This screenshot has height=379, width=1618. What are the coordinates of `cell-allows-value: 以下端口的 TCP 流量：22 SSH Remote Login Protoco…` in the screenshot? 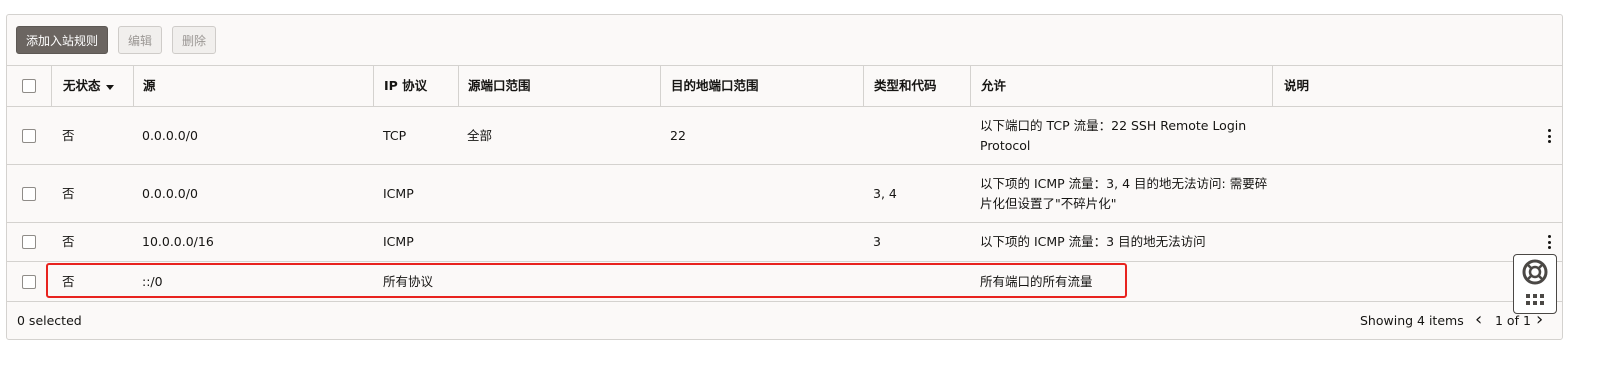 It's located at (1113, 135).